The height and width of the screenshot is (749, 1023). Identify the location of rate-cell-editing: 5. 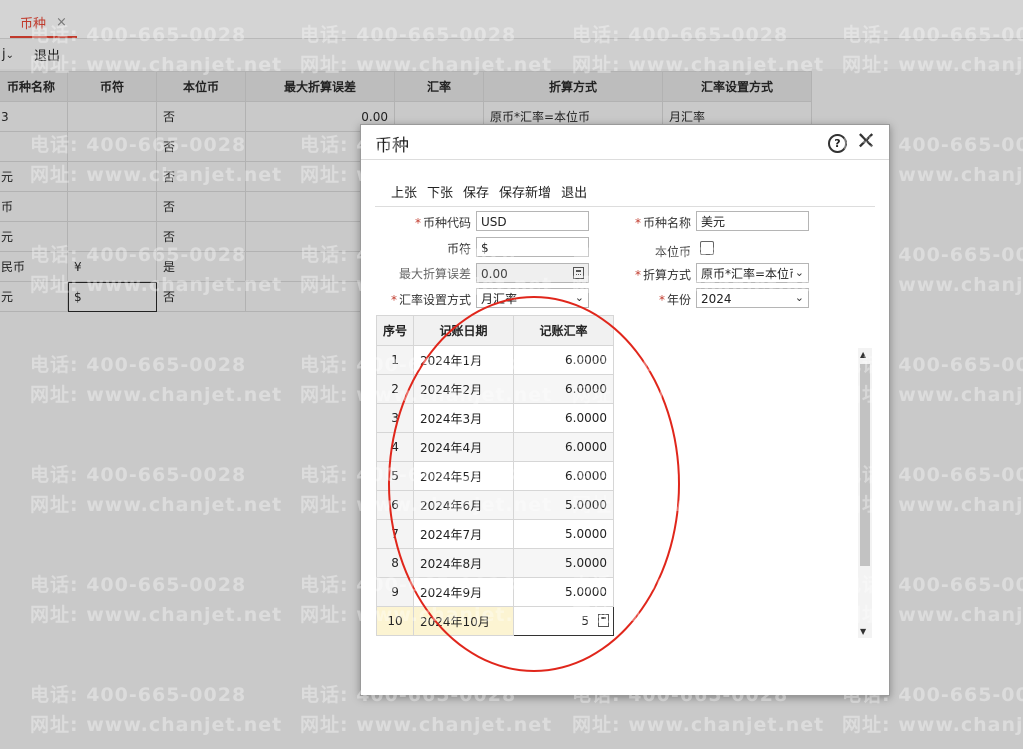
(564, 621).